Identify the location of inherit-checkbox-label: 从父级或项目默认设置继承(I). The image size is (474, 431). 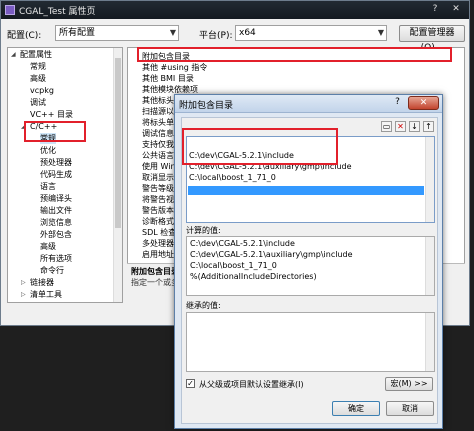
(251, 384).